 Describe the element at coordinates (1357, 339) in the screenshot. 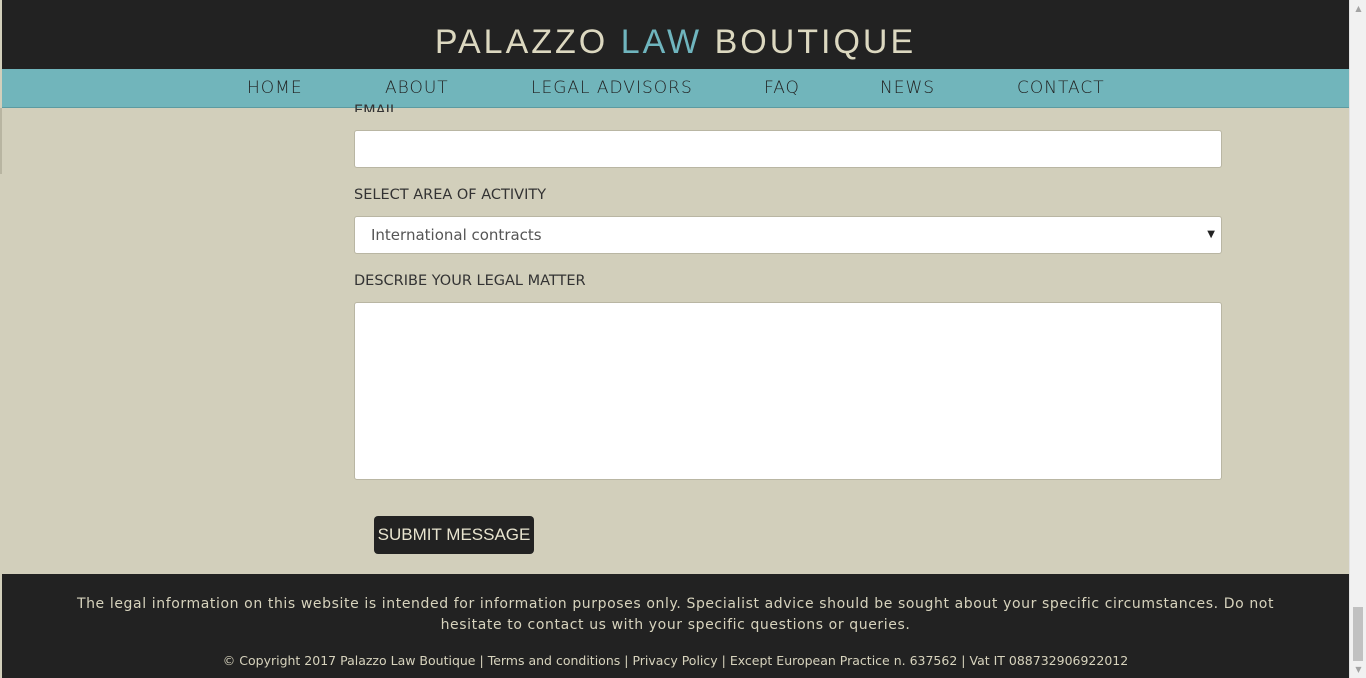

I see `page-scrollbar: ▲ ▼` at that location.